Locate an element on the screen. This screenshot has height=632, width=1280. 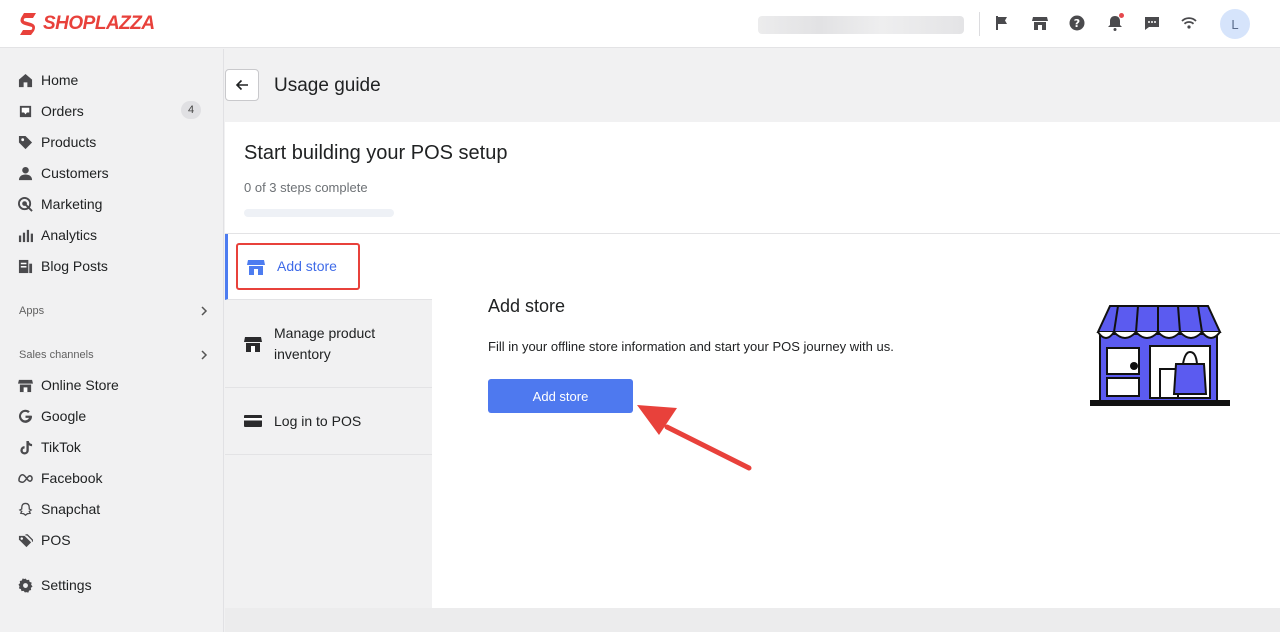
sidebar-item-label: Marketing is located at coordinates (72, 204).